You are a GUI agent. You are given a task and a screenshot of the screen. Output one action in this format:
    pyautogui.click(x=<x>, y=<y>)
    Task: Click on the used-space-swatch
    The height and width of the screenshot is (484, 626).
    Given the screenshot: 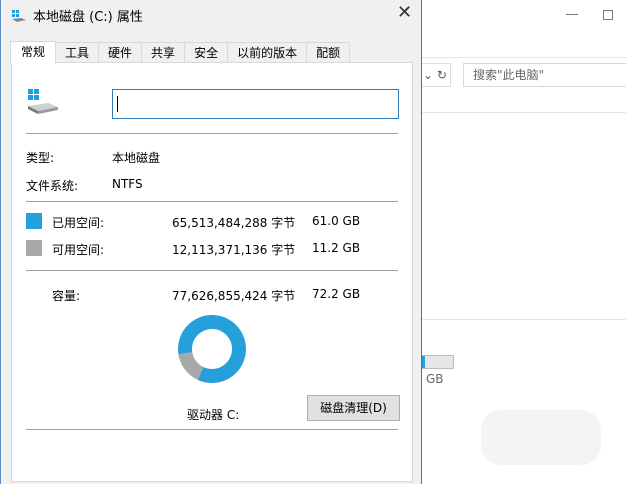 What is the action you would take?
    pyautogui.click(x=34, y=221)
    